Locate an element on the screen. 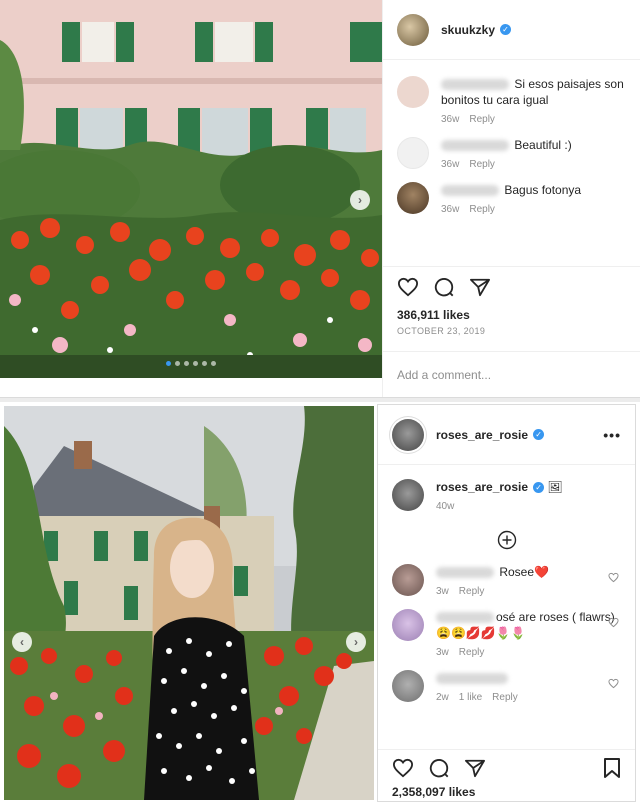 This screenshot has height=802, width=640. comment-item: Beautiful :) 36w Reply is located at coordinates (511, 151).